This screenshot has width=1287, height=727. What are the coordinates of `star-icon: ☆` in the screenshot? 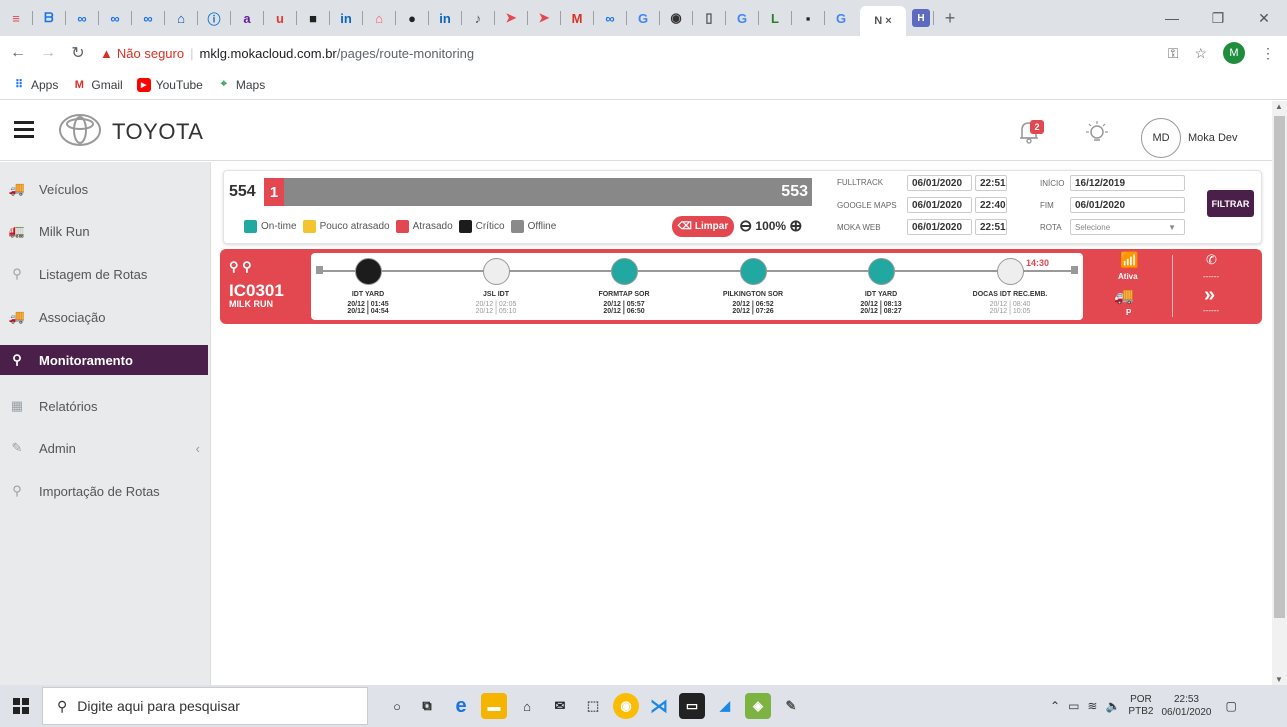 It's located at (1200, 53).